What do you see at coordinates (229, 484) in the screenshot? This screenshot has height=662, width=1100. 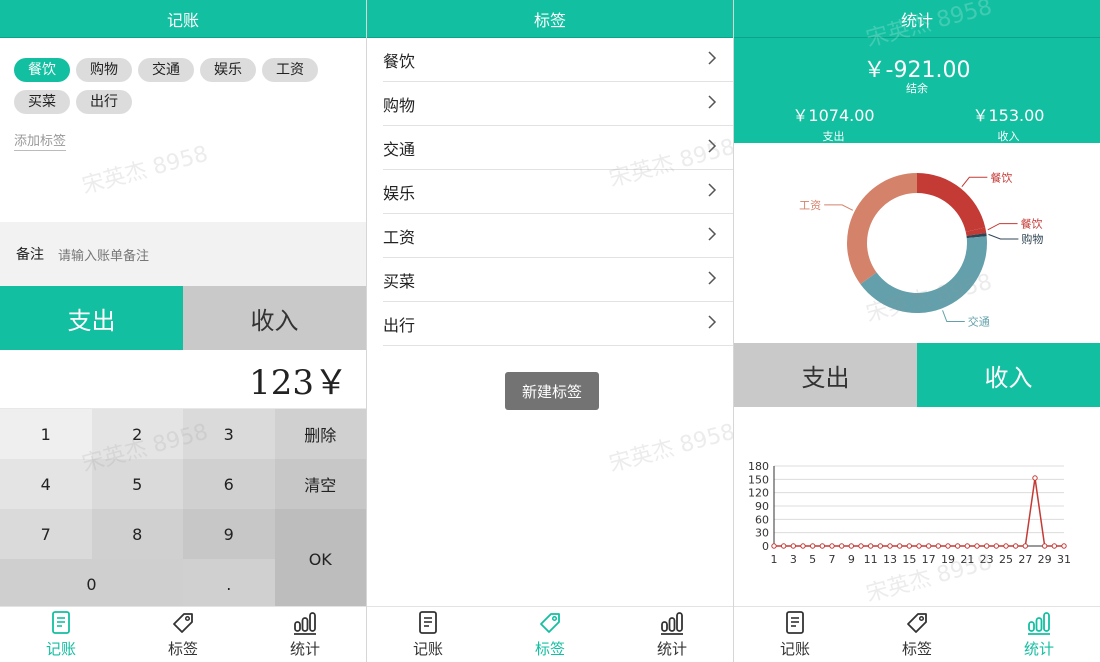 I see `key-6: 6` at bounding box center [229, 484].